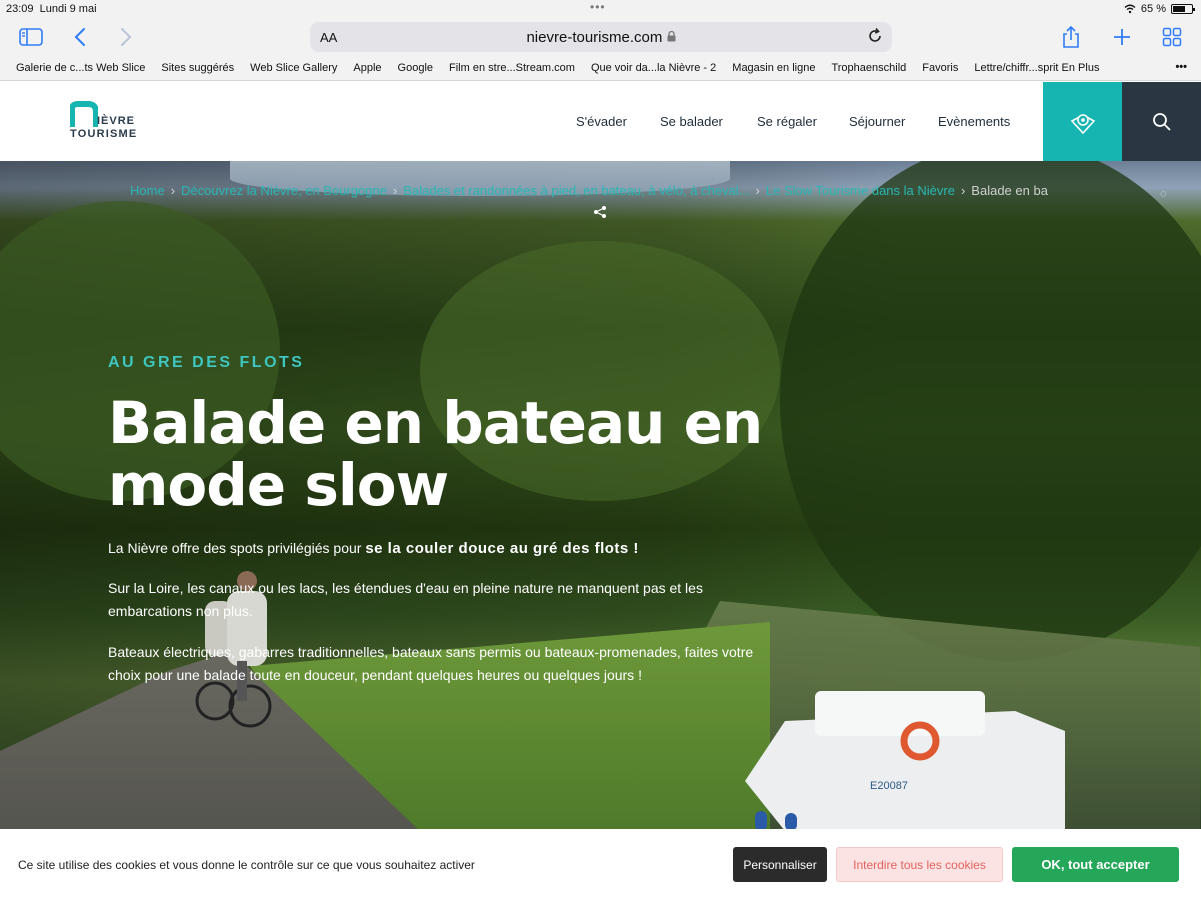  I want to click on personalize-button: Personnaliser, so click(780, 864).